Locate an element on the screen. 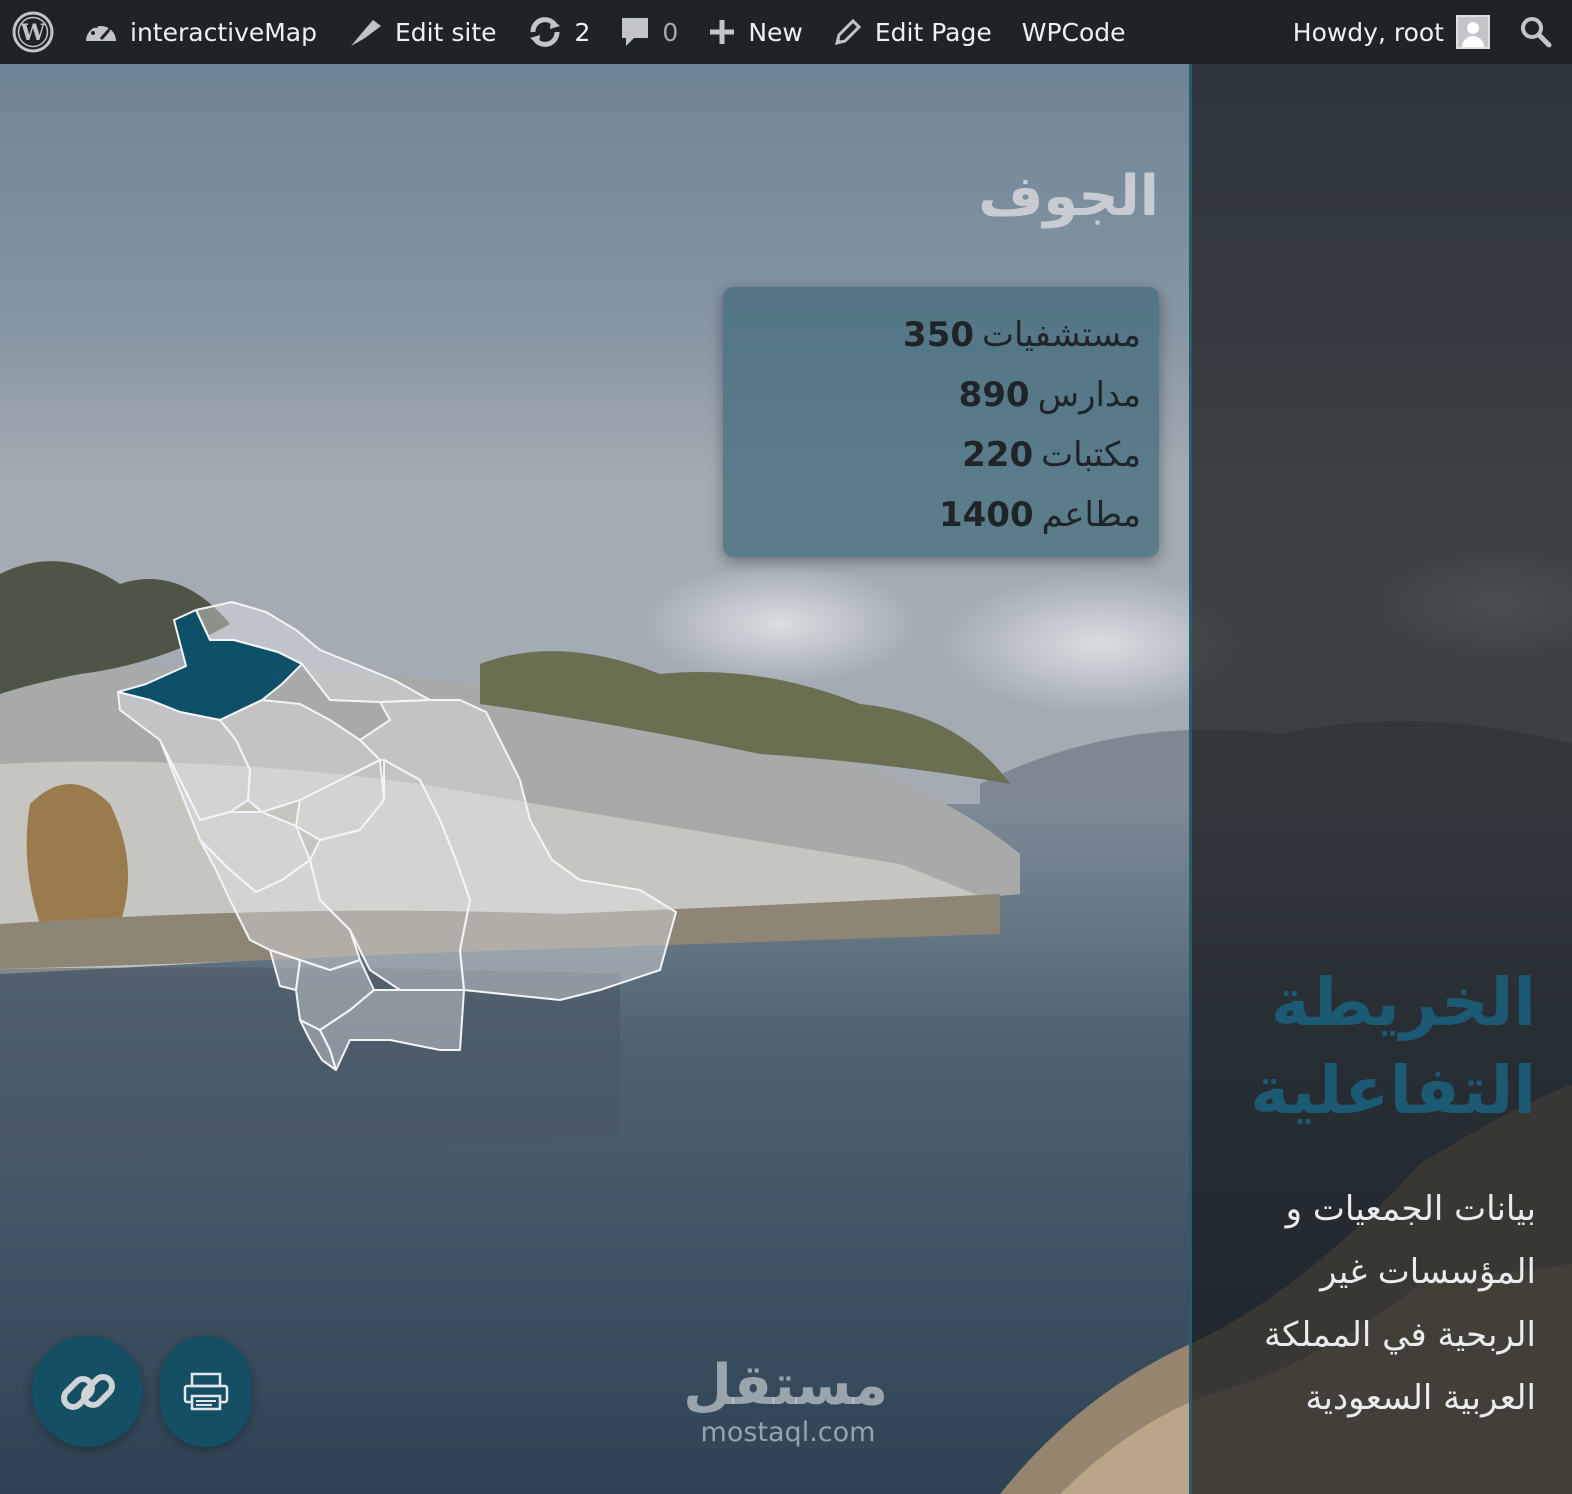 The height and width of the screenshot is (1494, 1572). stat-label: مدارس is located at coordinates (1089, 395).